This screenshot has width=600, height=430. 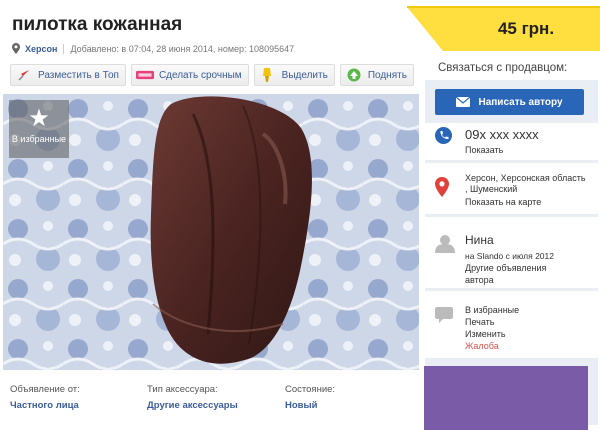 What do you see at coordinates (78, 405) in the screenshot?
I see `attr-value-link: Частного лица` at bounding box center [78, 405].